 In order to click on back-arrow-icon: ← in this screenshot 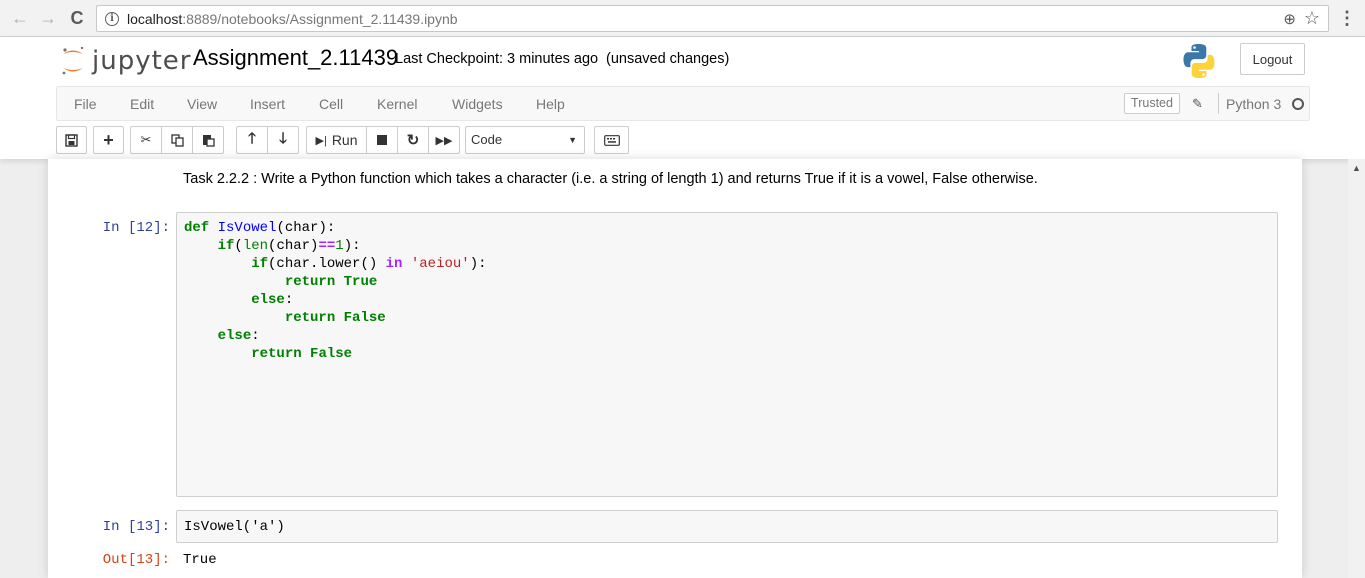, I will do `click(20, 18)`.